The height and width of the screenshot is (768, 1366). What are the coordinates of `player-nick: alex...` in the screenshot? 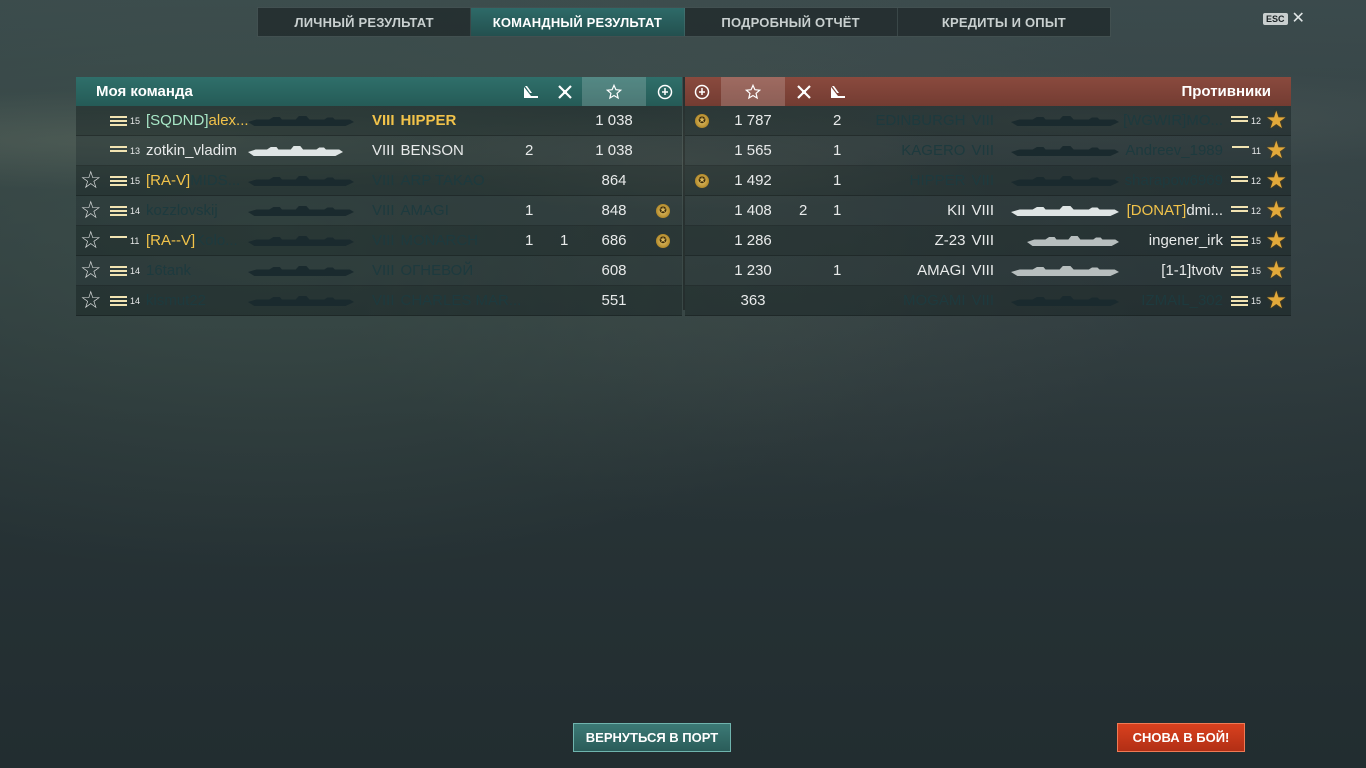 It's located at (228, 120).